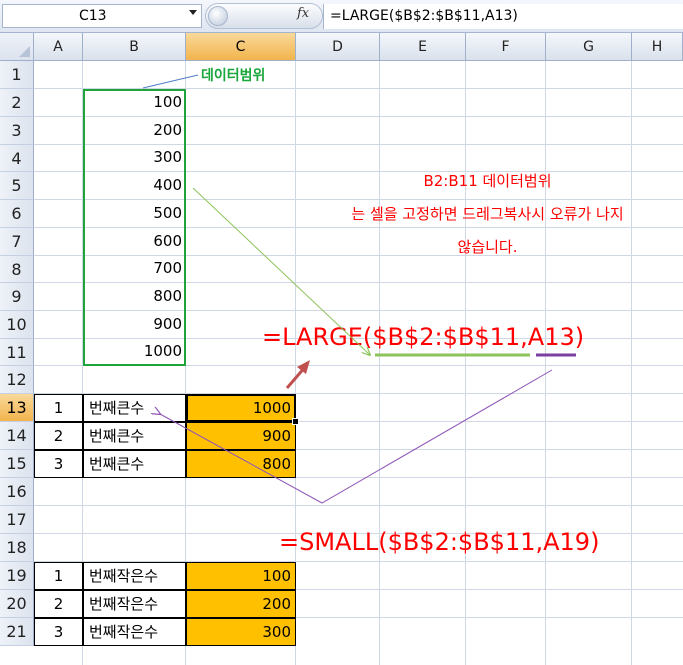 The height and width of the screenshot is (665, 683). What do you see at coordinates (58, 47) in the screenshot?
I see `column-header-a: A` at bounding box center [58, 47].